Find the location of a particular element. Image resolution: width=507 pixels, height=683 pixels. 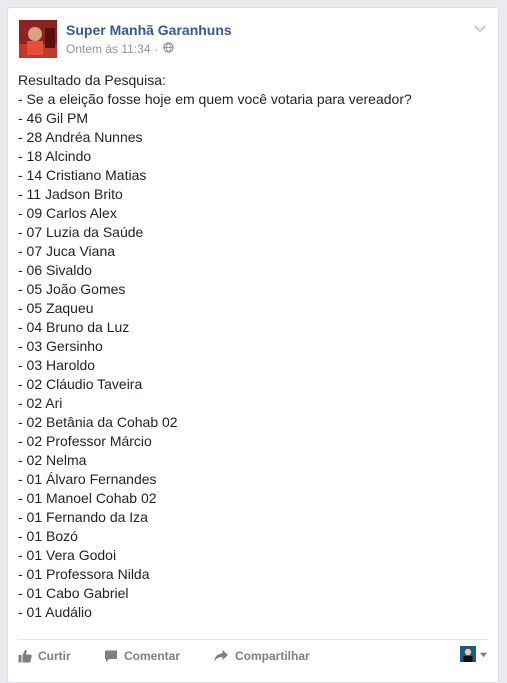

post-line: Resultado da Pesquisa: is located at coordinates (92, 80).